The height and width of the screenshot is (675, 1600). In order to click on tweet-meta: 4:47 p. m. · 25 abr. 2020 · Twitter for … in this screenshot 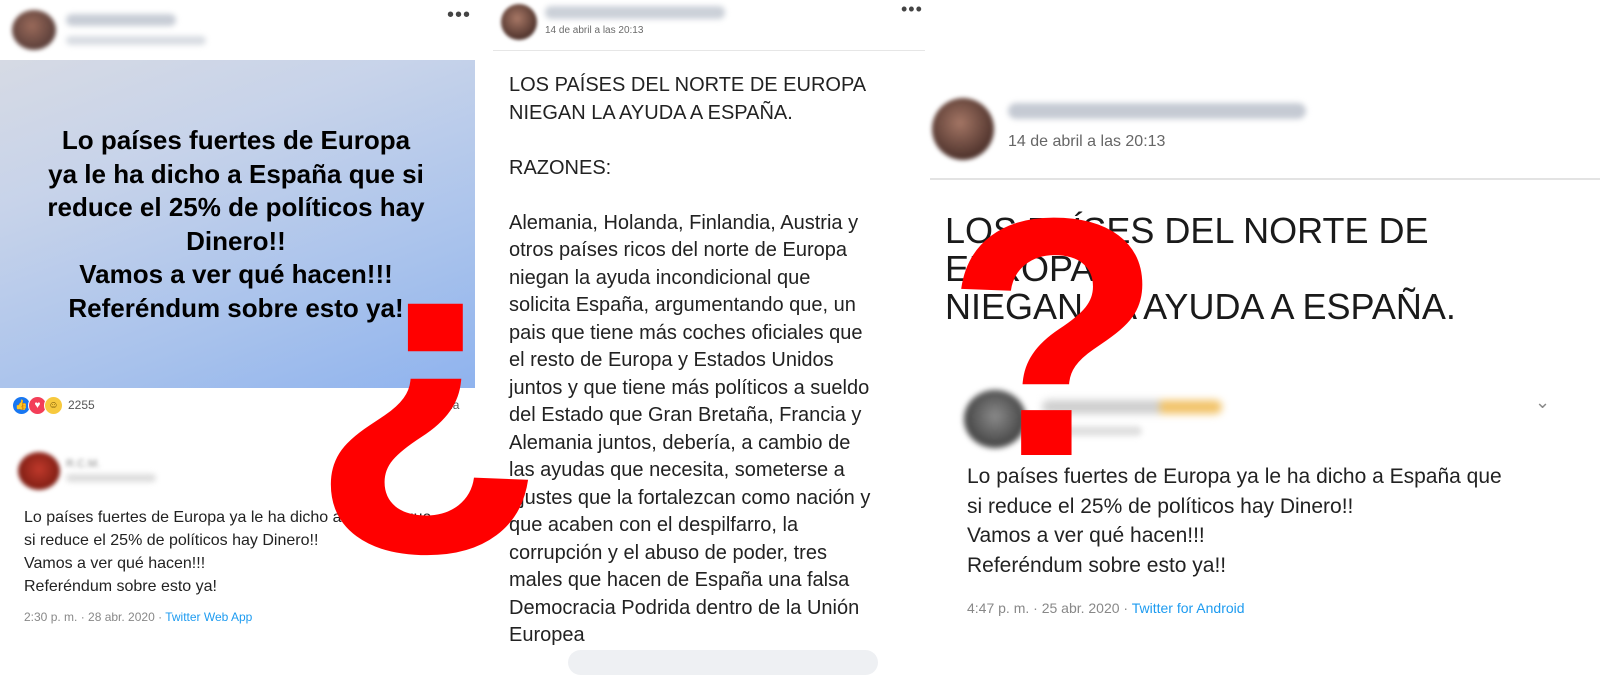, I will do `click(1106, 608)`.